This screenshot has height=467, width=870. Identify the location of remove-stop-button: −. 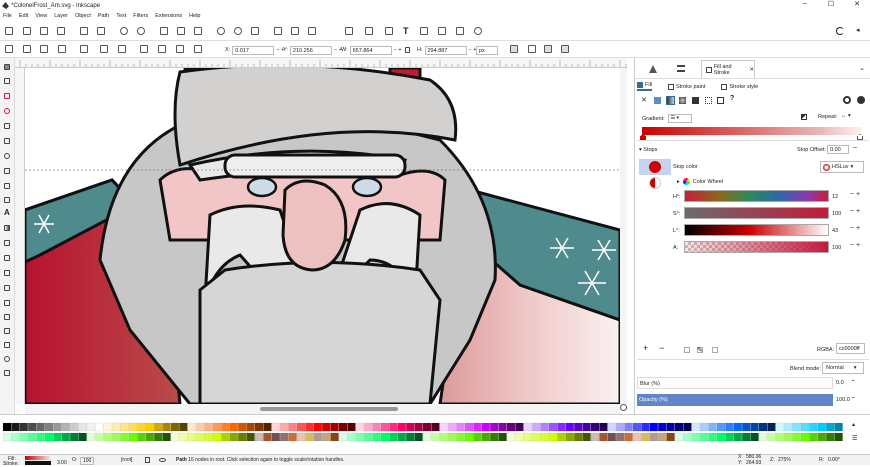
(661, 348).